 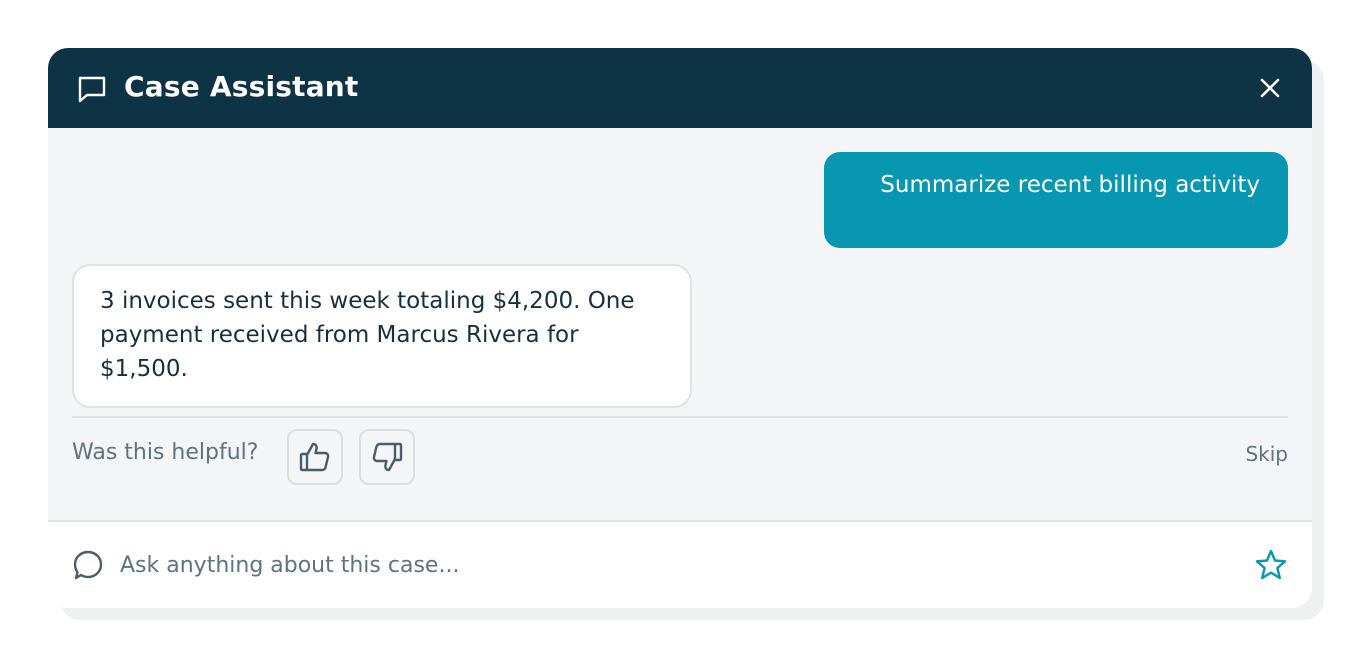 I want to click on user-message: Summarize recent billing activity, so click(x=1056, y=200).